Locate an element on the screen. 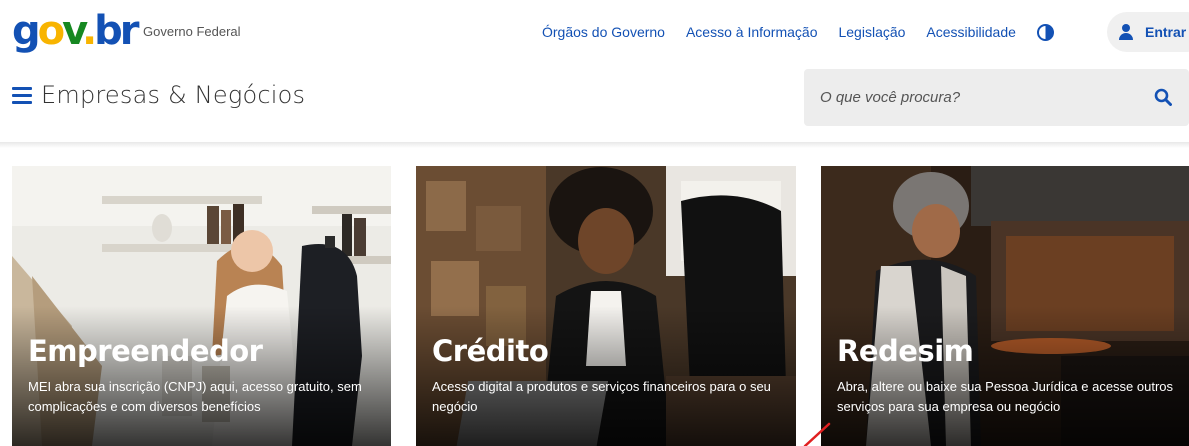 The image size is (1189, 446). search-box is located at coordinates (996, 97).